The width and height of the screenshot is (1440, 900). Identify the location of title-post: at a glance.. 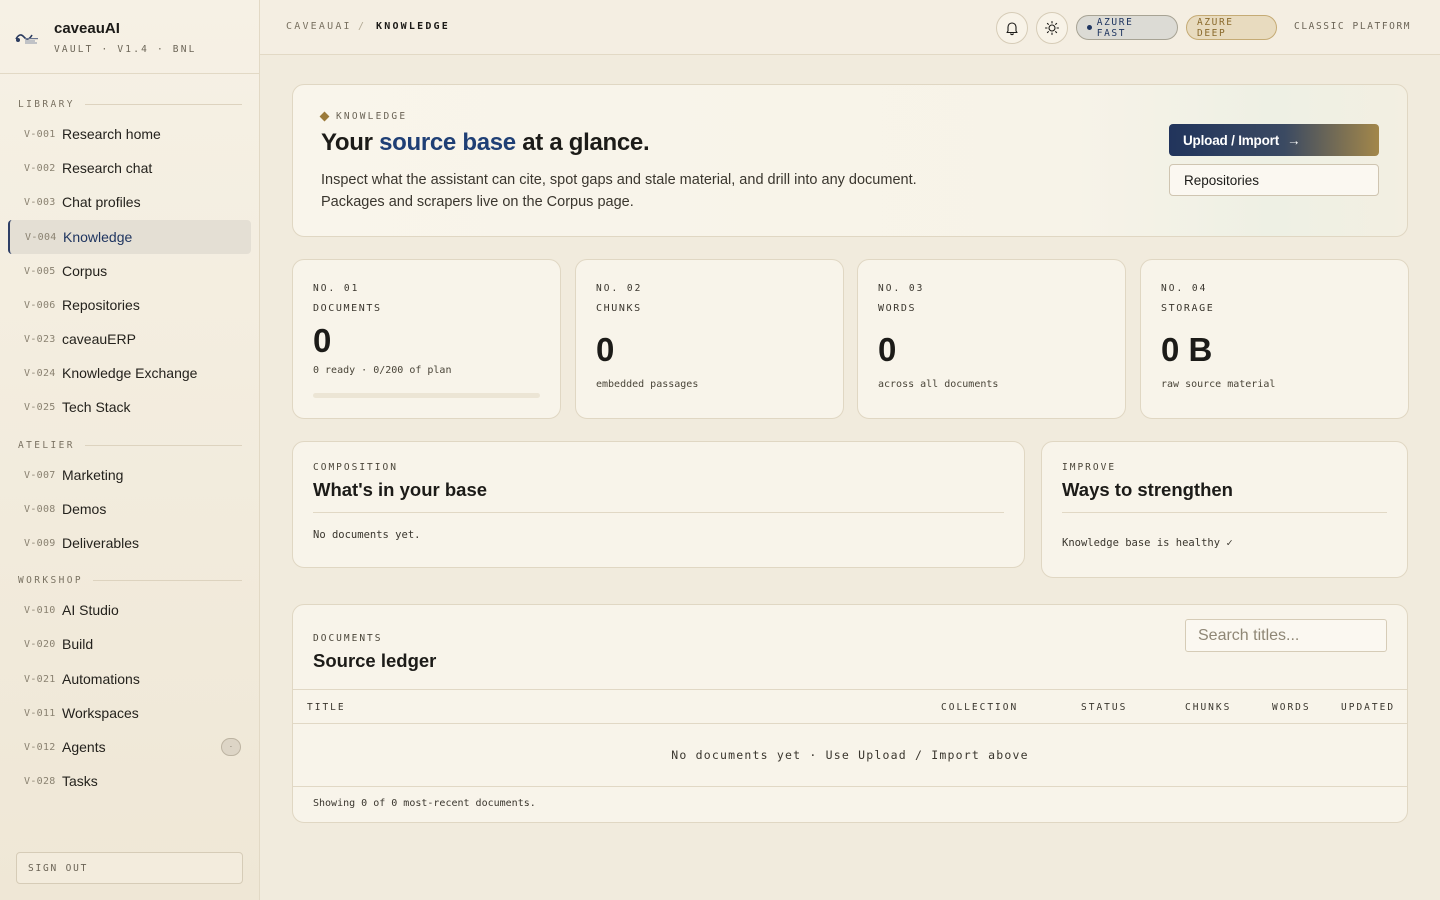
(582, 142).